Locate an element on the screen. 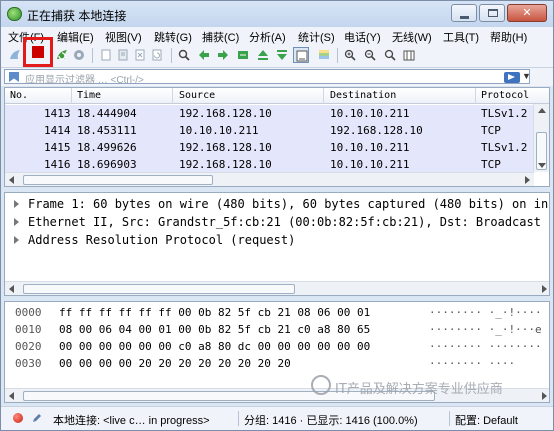 This screenshot has height=431, width=554. scroll-down-arrow-icon is located at coordinates (542, 165).